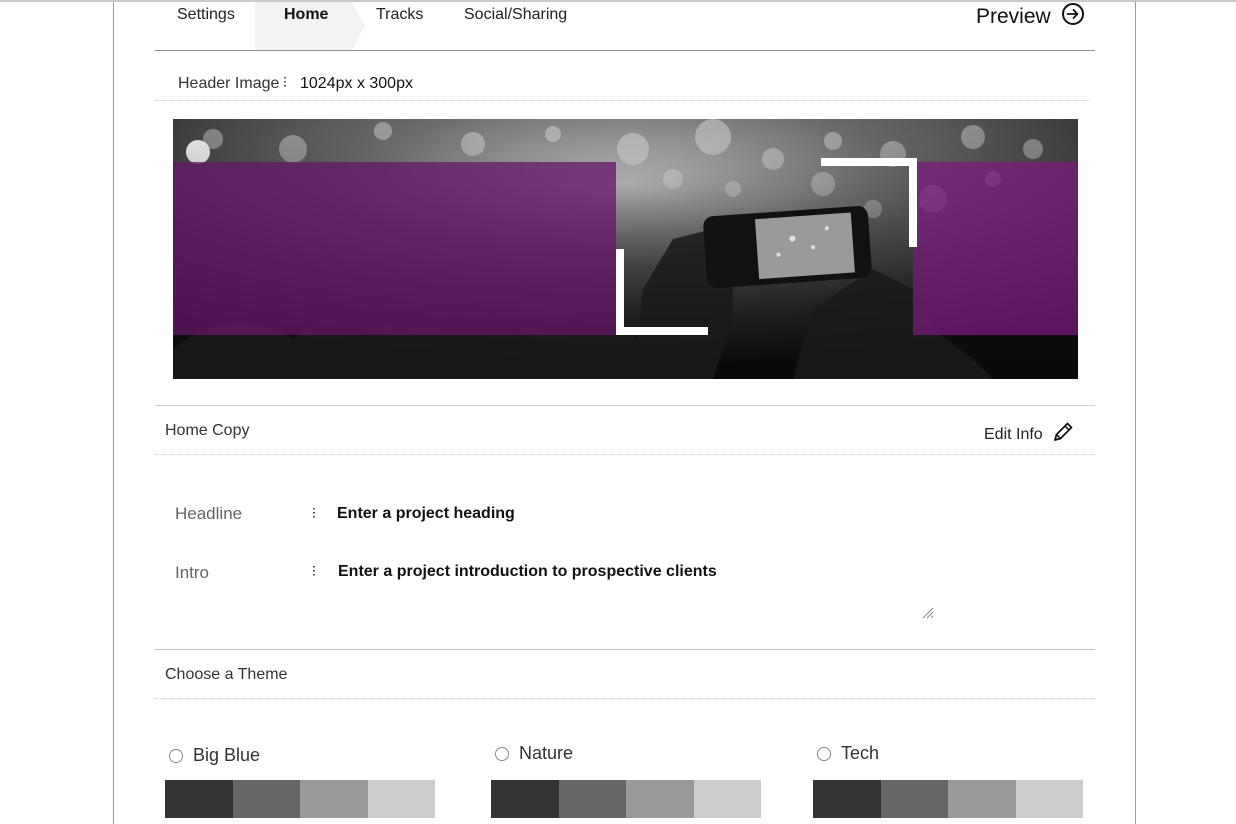  I want to click on pencil-icon, so click(1063, 434).